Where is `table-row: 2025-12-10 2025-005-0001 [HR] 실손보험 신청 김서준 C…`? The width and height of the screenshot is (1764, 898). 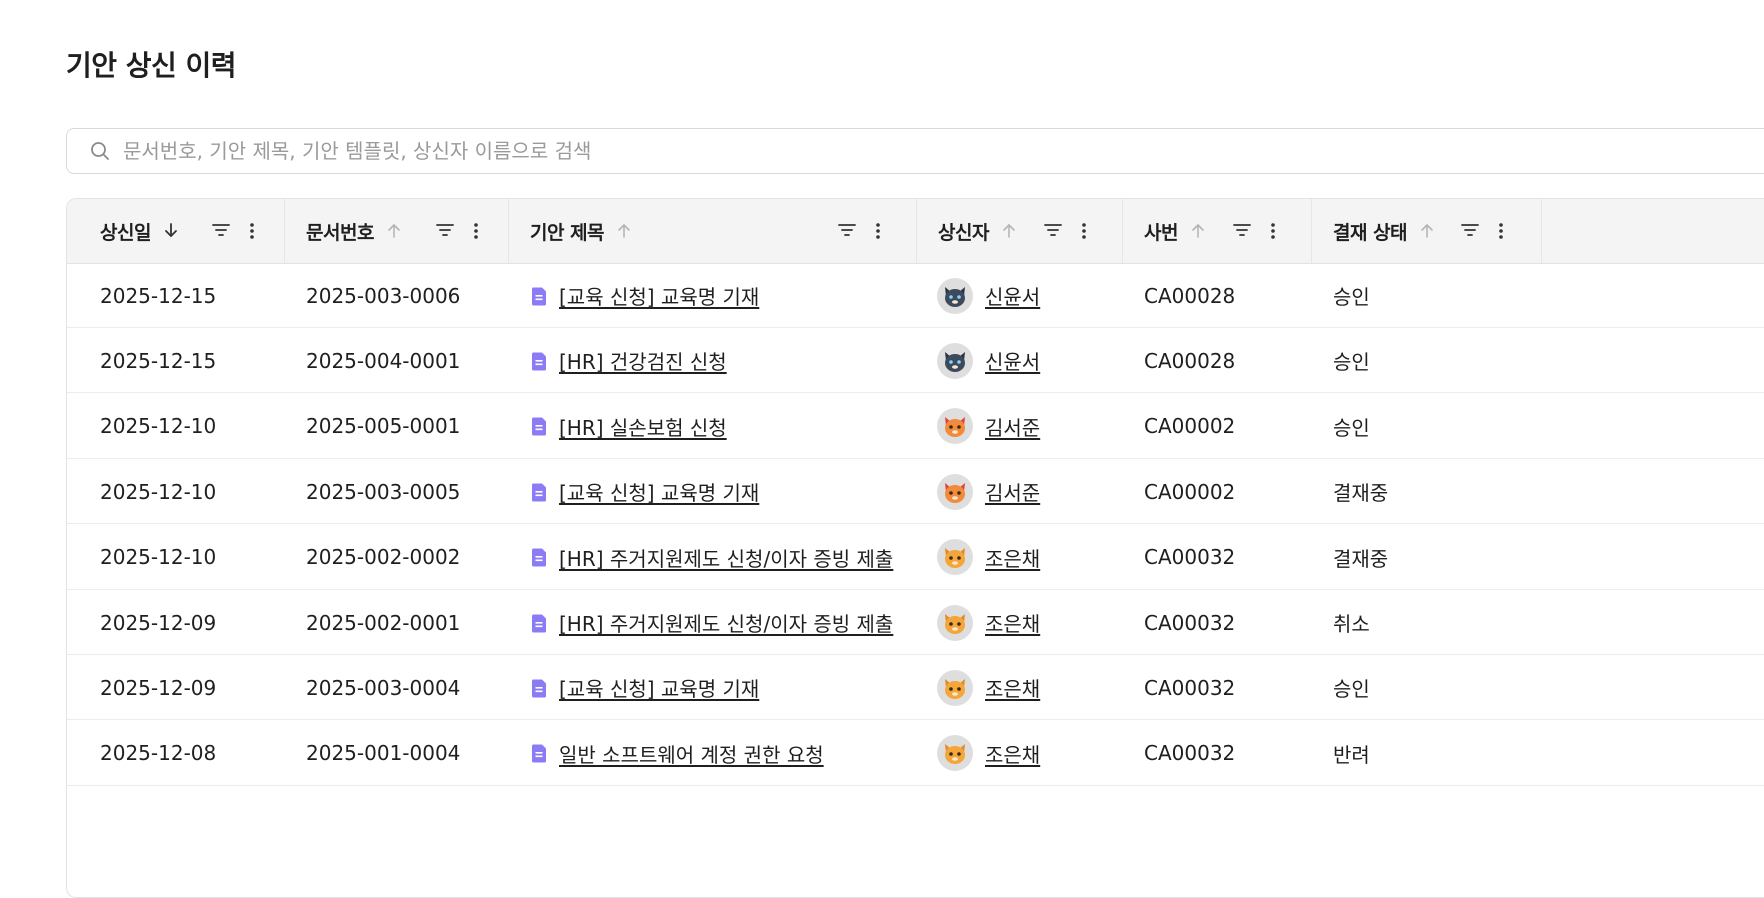 table-row: 2025-12-10 2025-005-0001 [HR] 실손보험 신청 김서준 C… is located at coordinates (915, 426).